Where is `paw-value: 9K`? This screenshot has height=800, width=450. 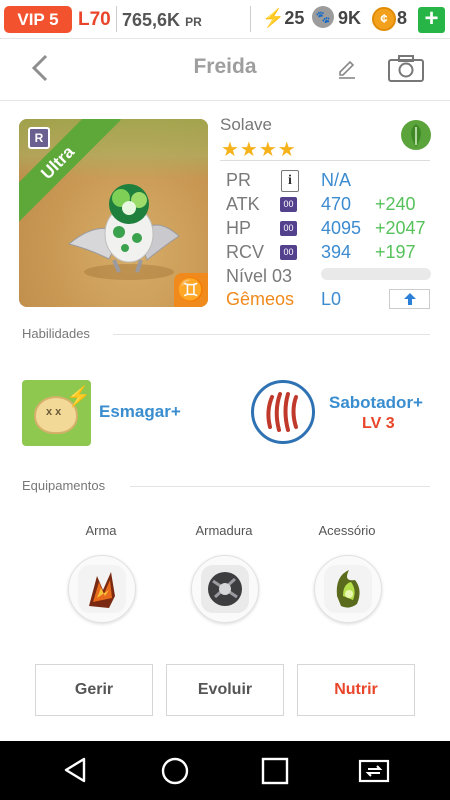
paw-value: 9K is located at coordinates (349, 18).